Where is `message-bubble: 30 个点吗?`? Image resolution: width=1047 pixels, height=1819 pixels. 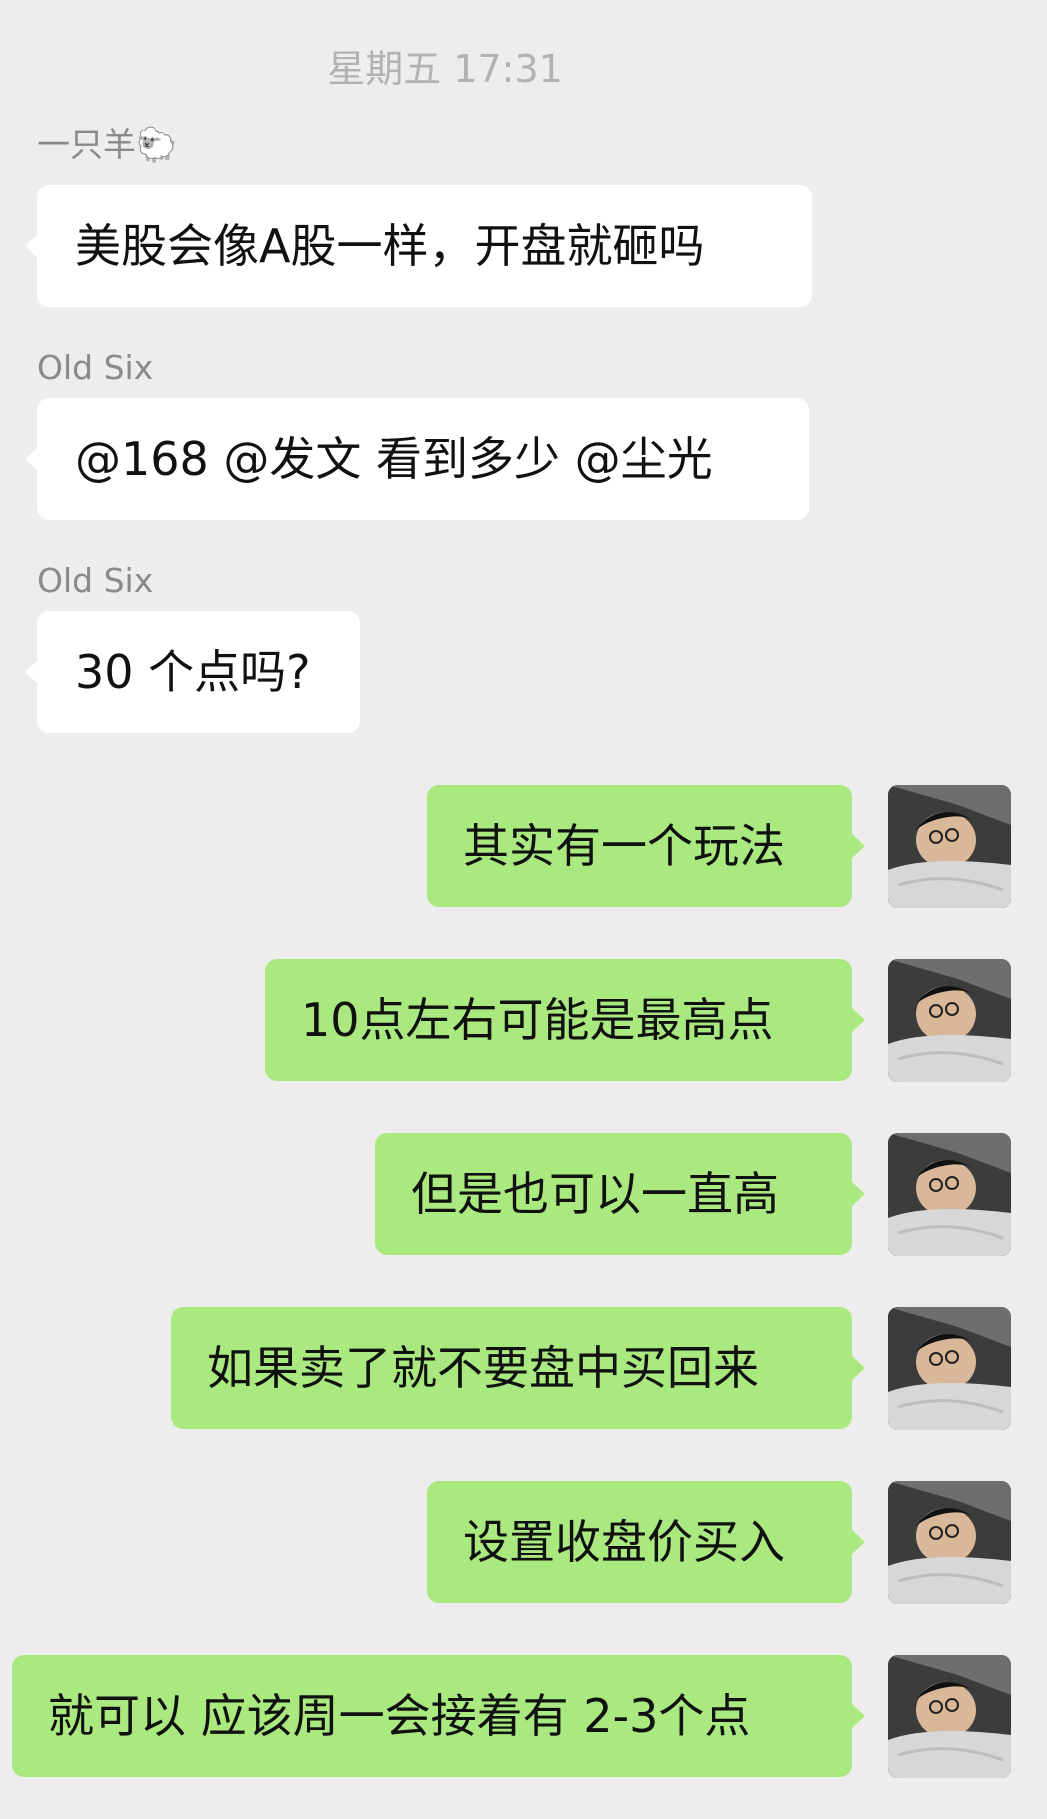
message-bubble: 30 个点吗? is located at coordinates (192, 672).